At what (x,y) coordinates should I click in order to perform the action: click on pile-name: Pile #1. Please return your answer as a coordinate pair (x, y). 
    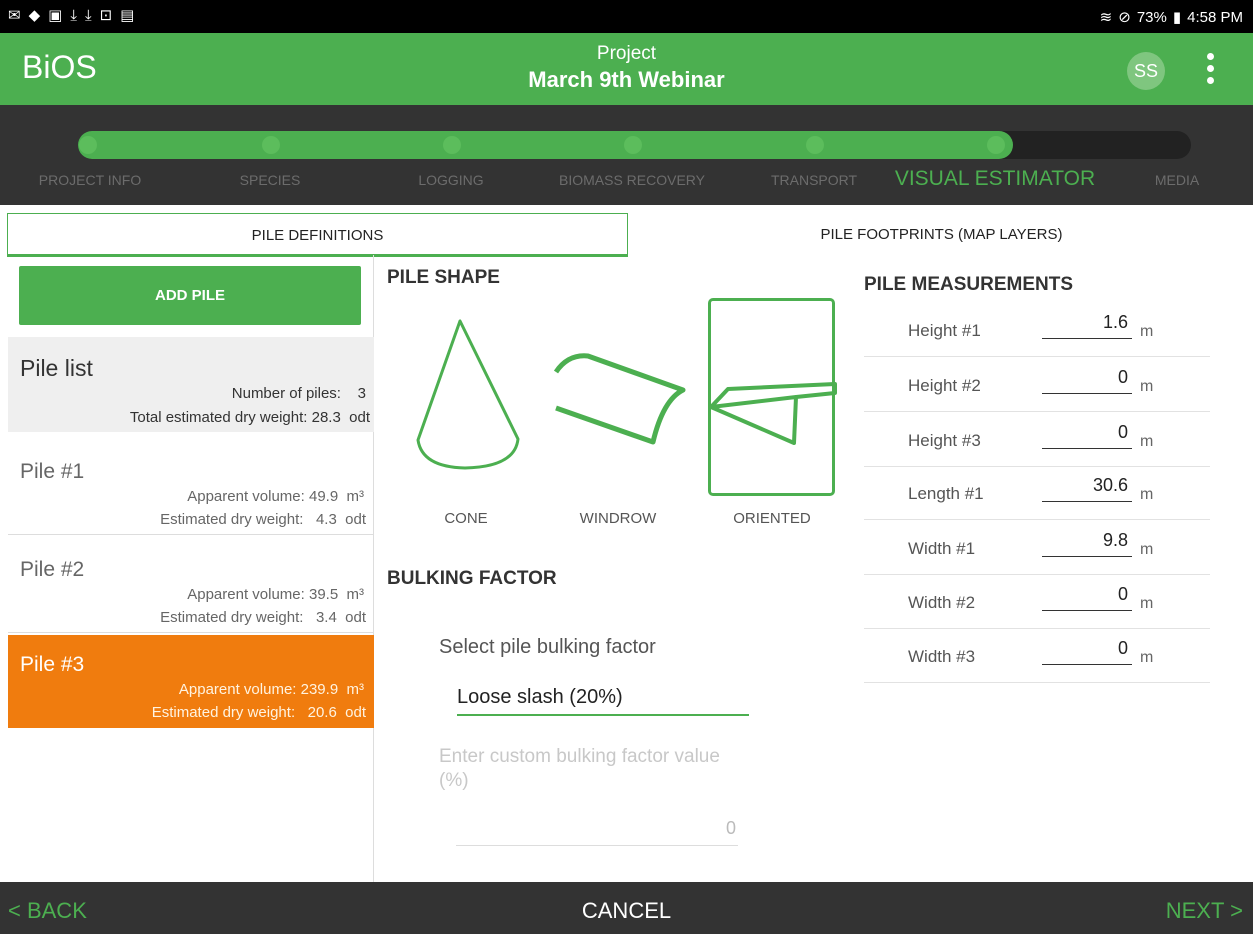
    Looking at the image, I should click on (52, 471).